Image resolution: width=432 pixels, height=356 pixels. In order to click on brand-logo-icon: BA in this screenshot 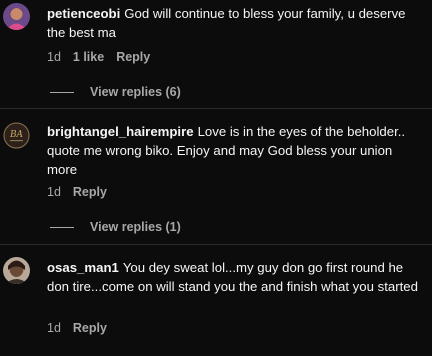, I will do `click(16, 135)`.